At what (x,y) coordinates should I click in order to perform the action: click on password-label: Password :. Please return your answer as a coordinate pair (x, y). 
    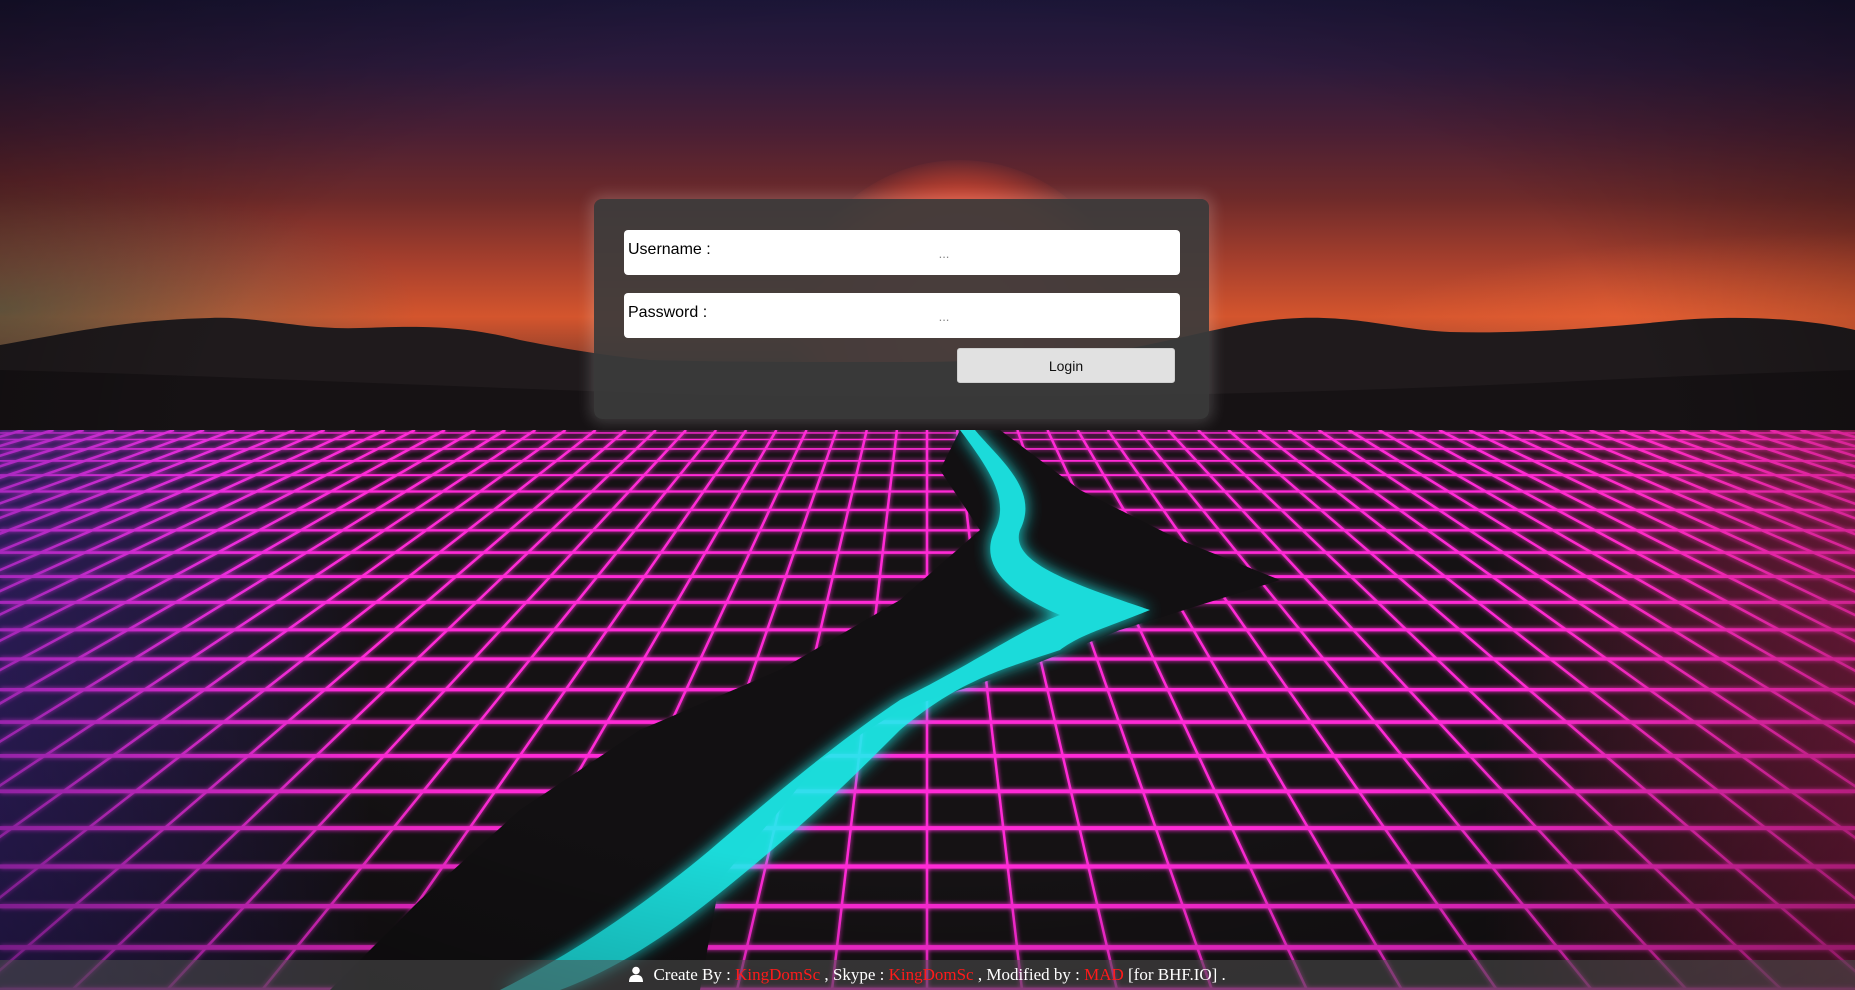
    Looking at the image, I should click on (668, 312).